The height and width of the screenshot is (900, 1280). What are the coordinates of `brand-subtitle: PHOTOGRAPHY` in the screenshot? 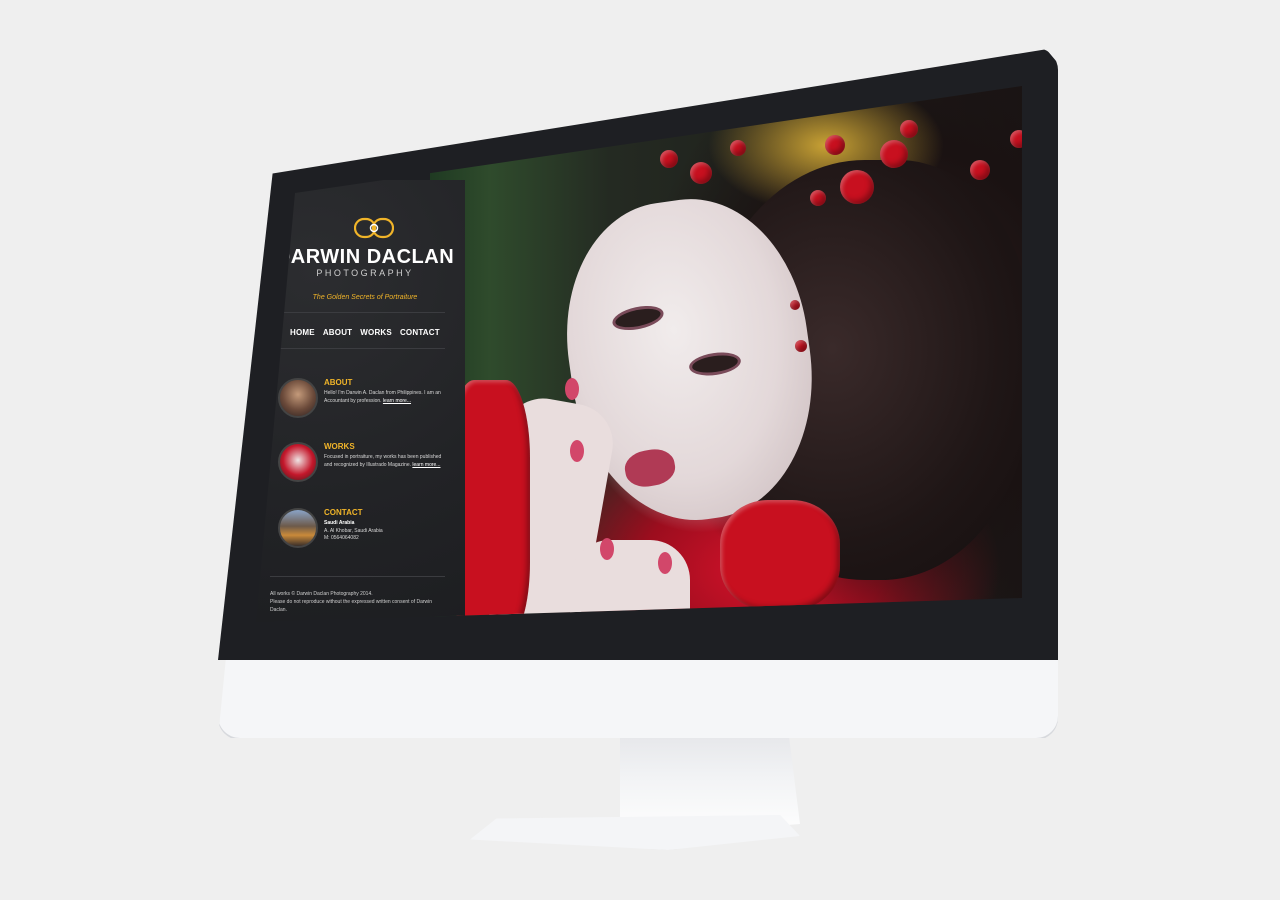 It's located at (365, 273).